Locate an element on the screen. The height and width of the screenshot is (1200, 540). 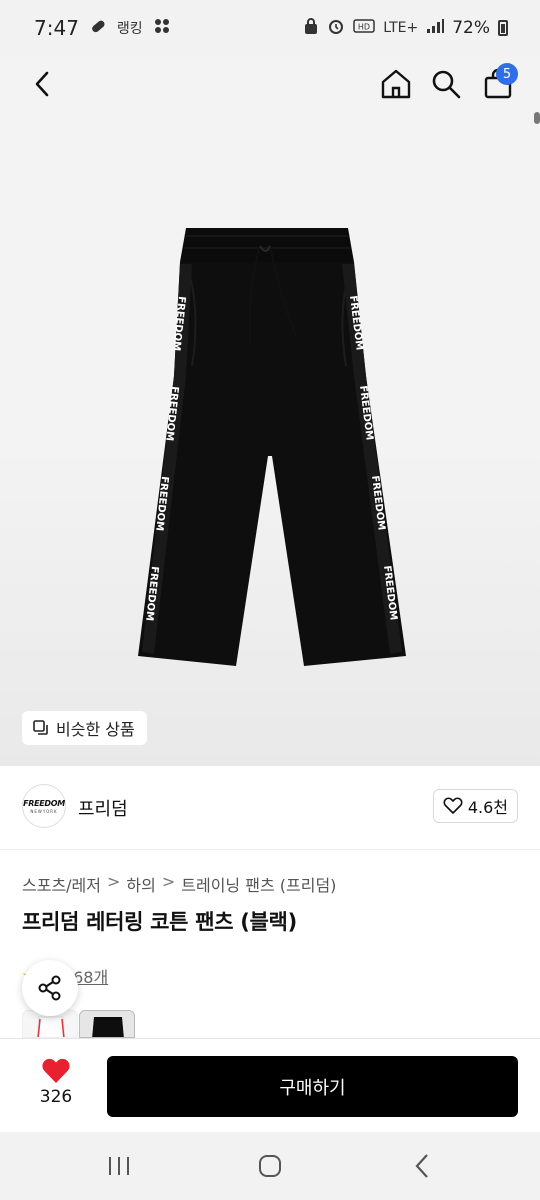
breadcrumb-item: 스포츠/레저 is located at coordinates (61, 884).